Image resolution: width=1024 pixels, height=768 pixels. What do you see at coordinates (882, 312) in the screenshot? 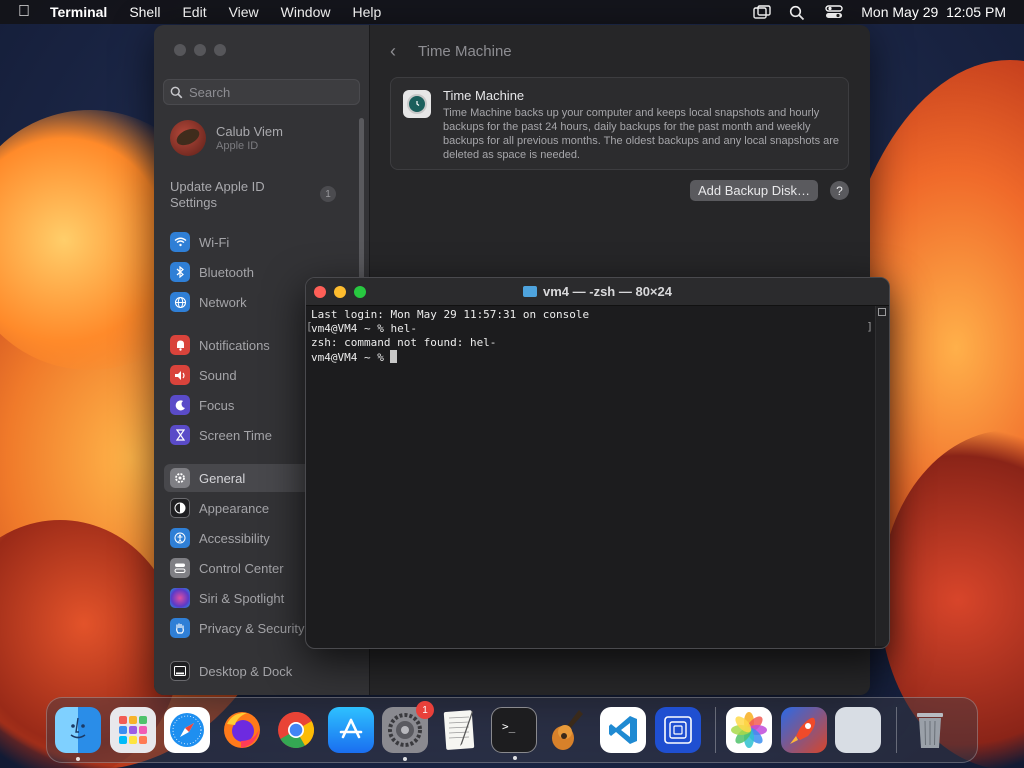
I see `scroll-marker-icon` at bounding box center [882, 312].